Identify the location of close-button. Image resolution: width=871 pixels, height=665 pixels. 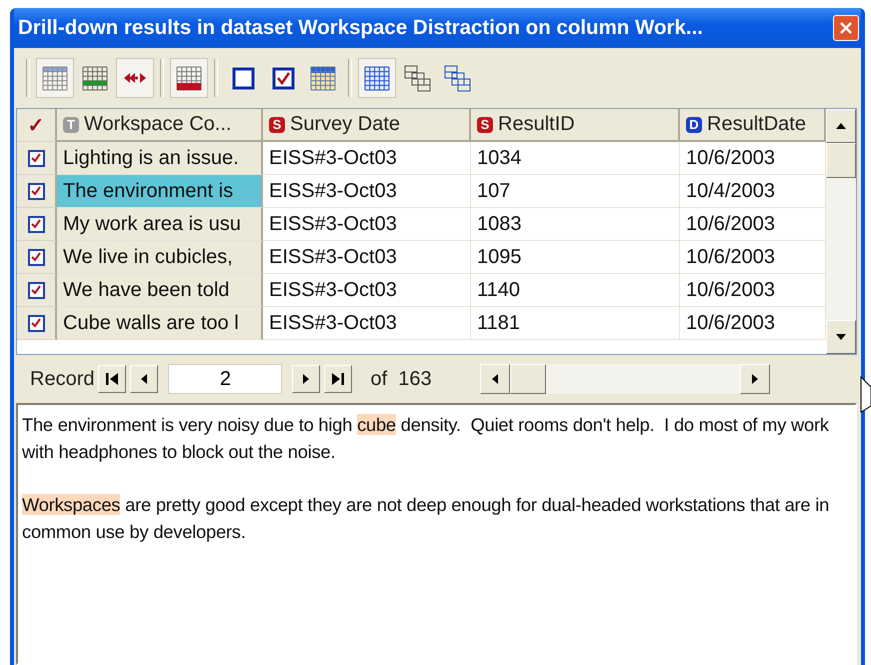
(846, 28).